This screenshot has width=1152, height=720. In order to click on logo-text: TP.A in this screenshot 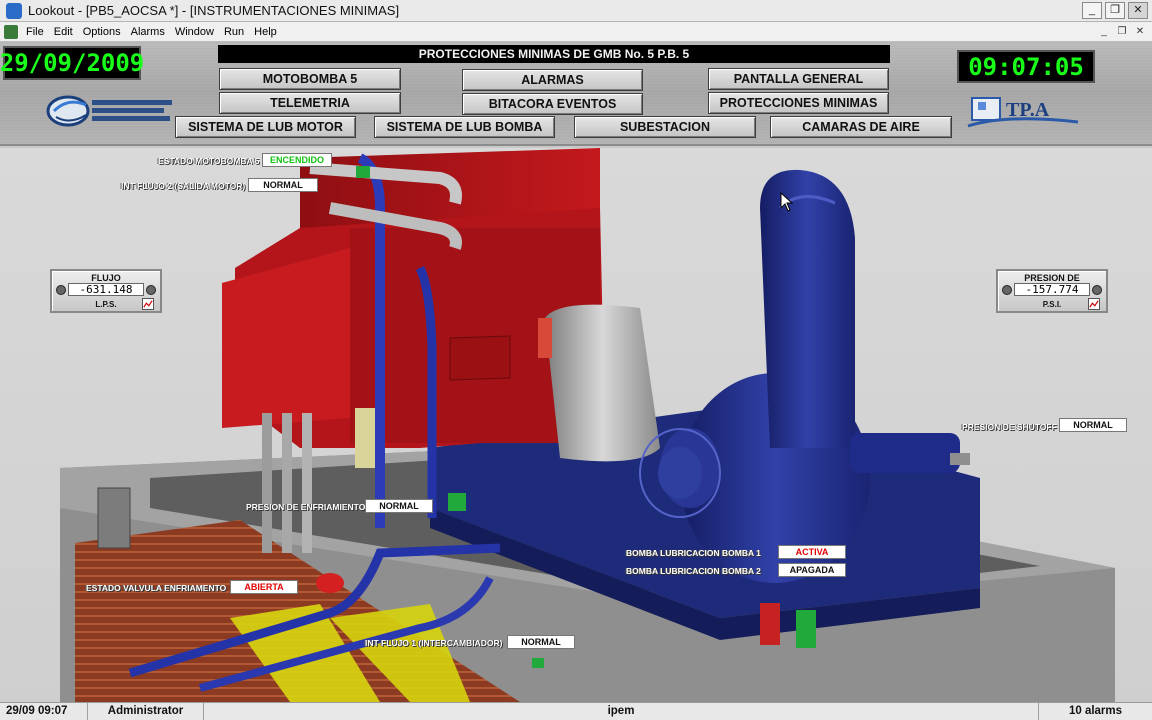, I will do `click(1028, 110)`.